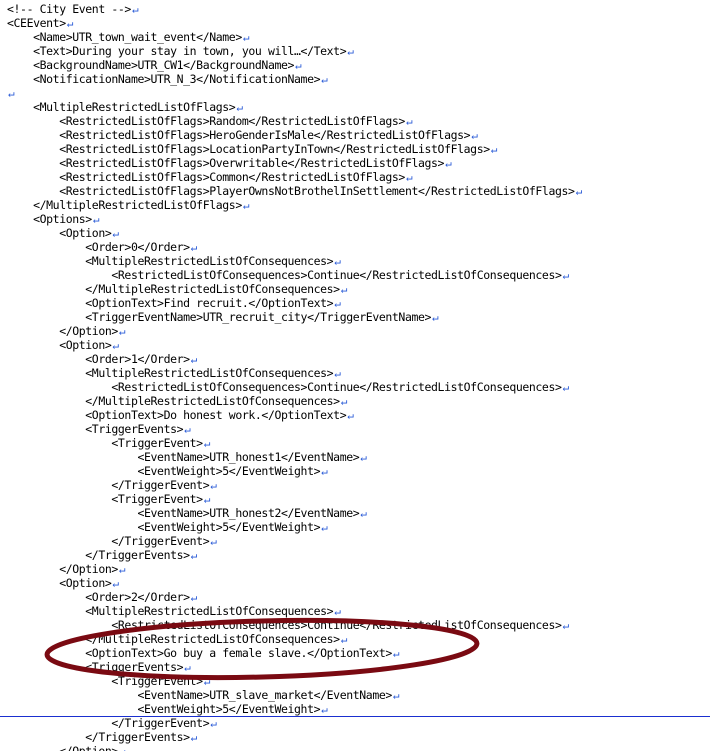  Describe the element at coordinates (95, 429) in the screenshot. I see `code-line-text: <TriggerEvents>` at that location.